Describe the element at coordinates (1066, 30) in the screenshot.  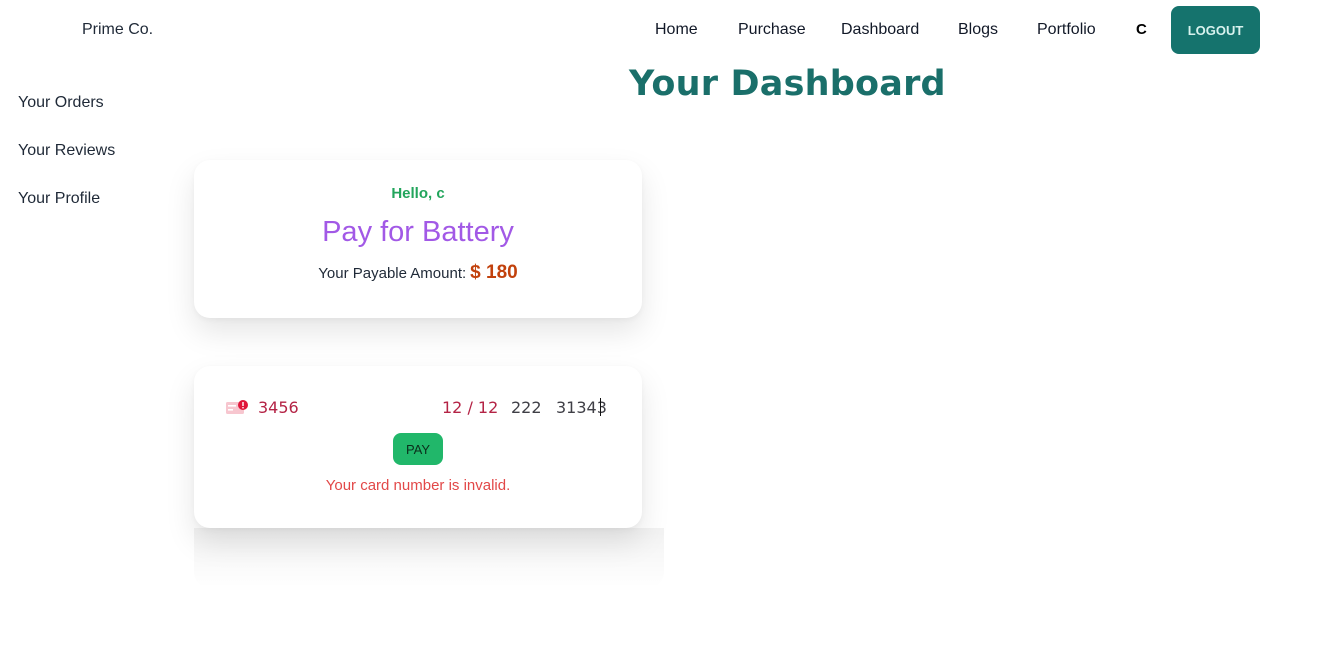
I see `nav-portfolio: Portfolio` at that location.